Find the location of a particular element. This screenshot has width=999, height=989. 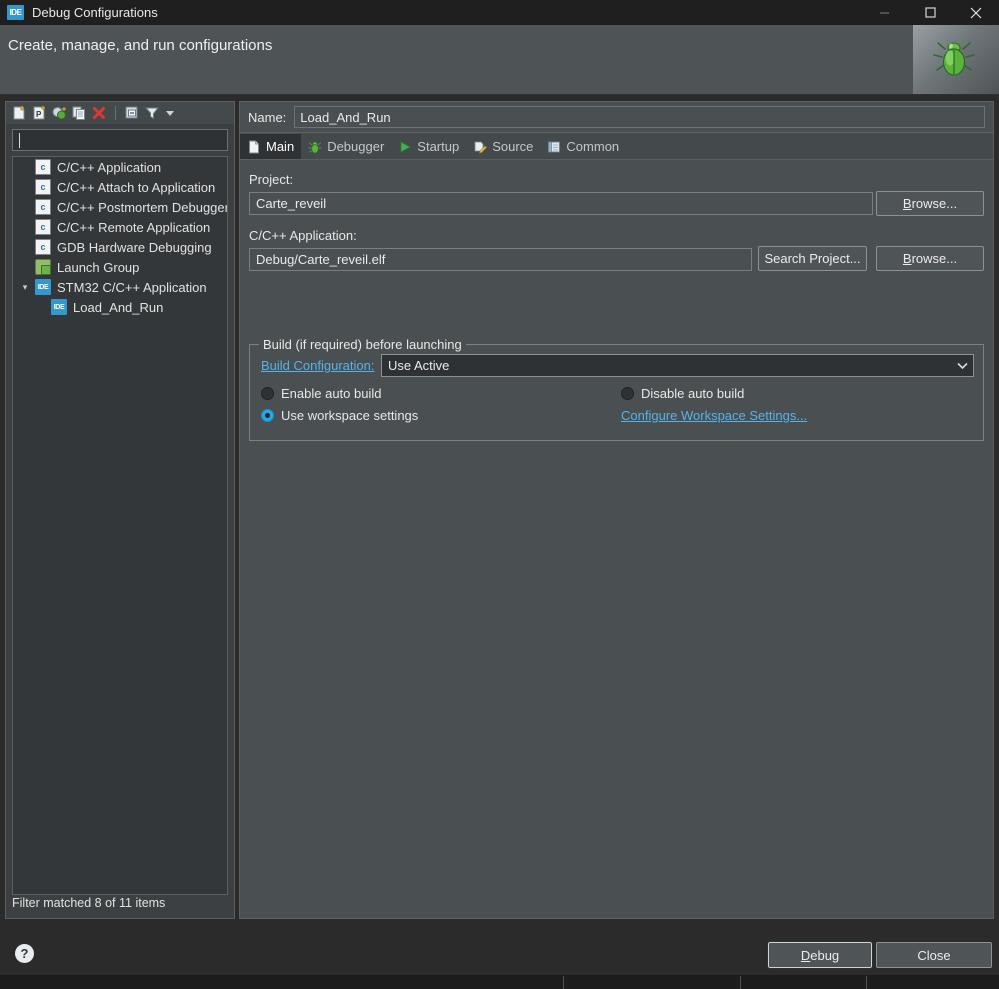

tab-debugger: Debugger is located at coordinates (346, 146).